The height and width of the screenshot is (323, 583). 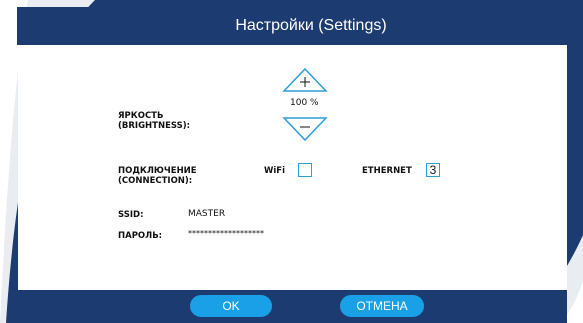 What do you see at coordinates (154, 126) in the screenshot?
I see `brightness-label-en: (BRIGHTNESS):` at bounding box center [154, 126].